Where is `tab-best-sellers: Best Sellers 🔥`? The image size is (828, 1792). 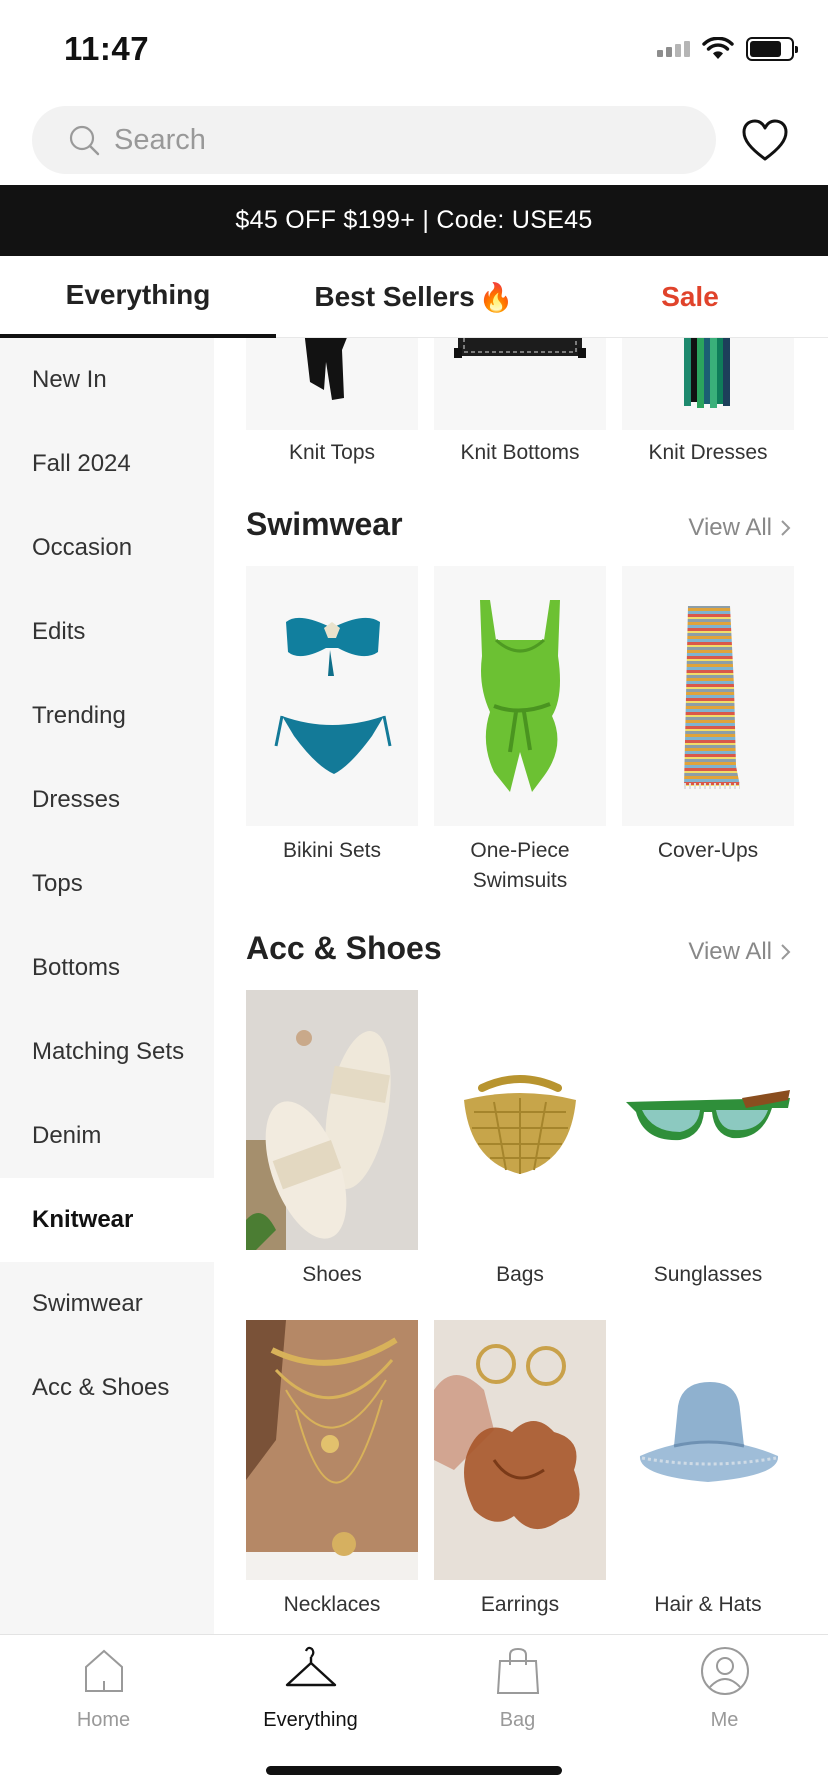
tab-best-sellers: Best Sellers 🔥 is located at coordinates (414, 297).